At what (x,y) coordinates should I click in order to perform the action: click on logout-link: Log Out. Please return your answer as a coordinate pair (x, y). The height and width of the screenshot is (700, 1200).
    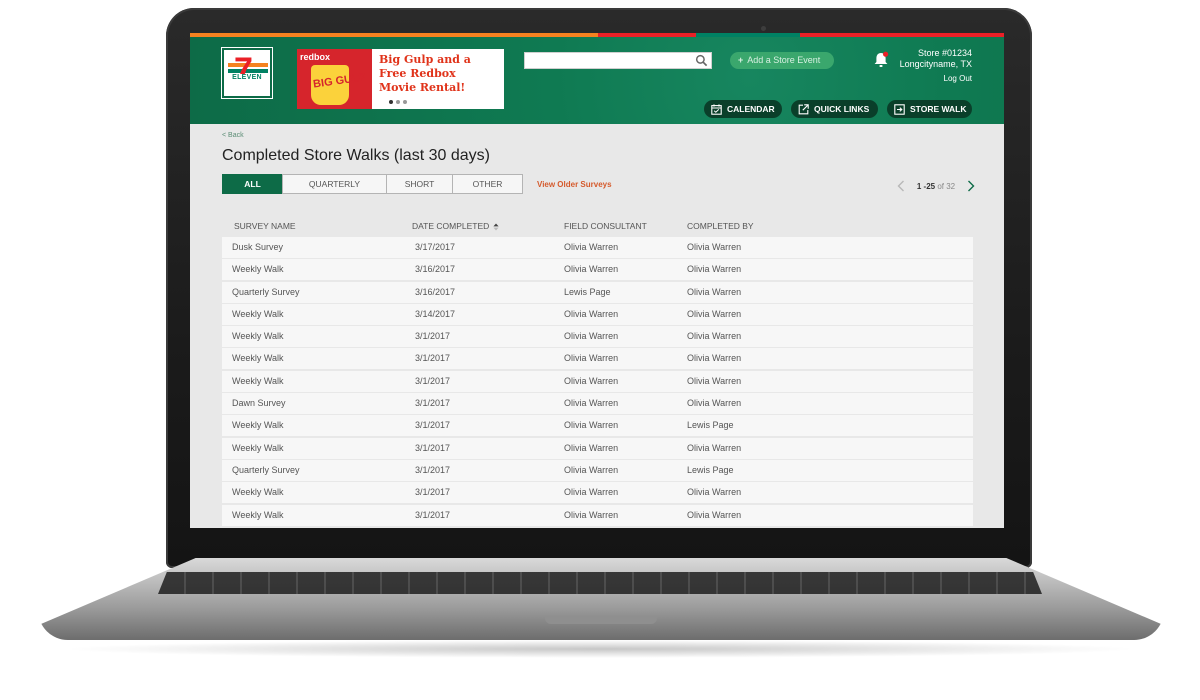
    Looking at the image, I should click on (958, 78).